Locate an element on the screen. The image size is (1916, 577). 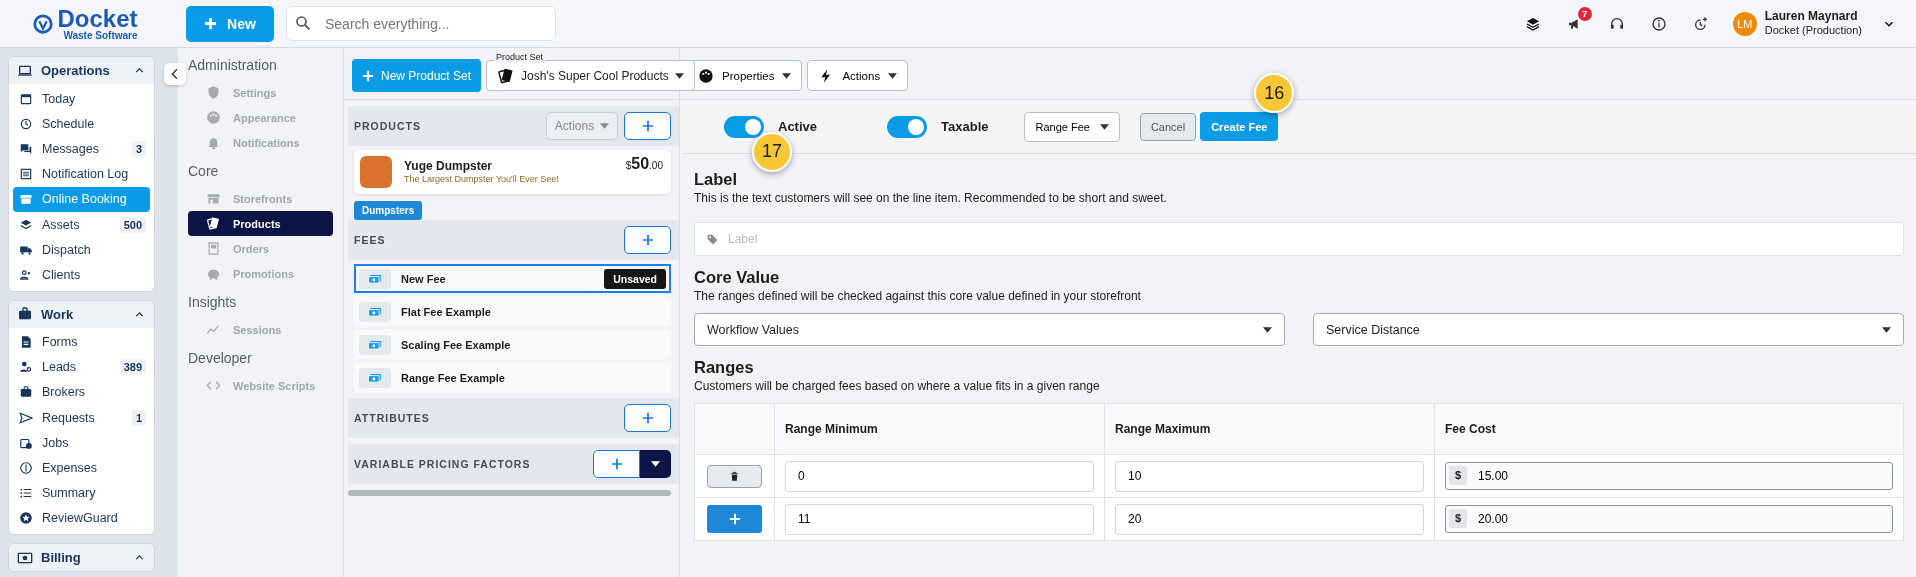
product-set-select: Josh's Super Cool Products is located at coordinates (590, 75).